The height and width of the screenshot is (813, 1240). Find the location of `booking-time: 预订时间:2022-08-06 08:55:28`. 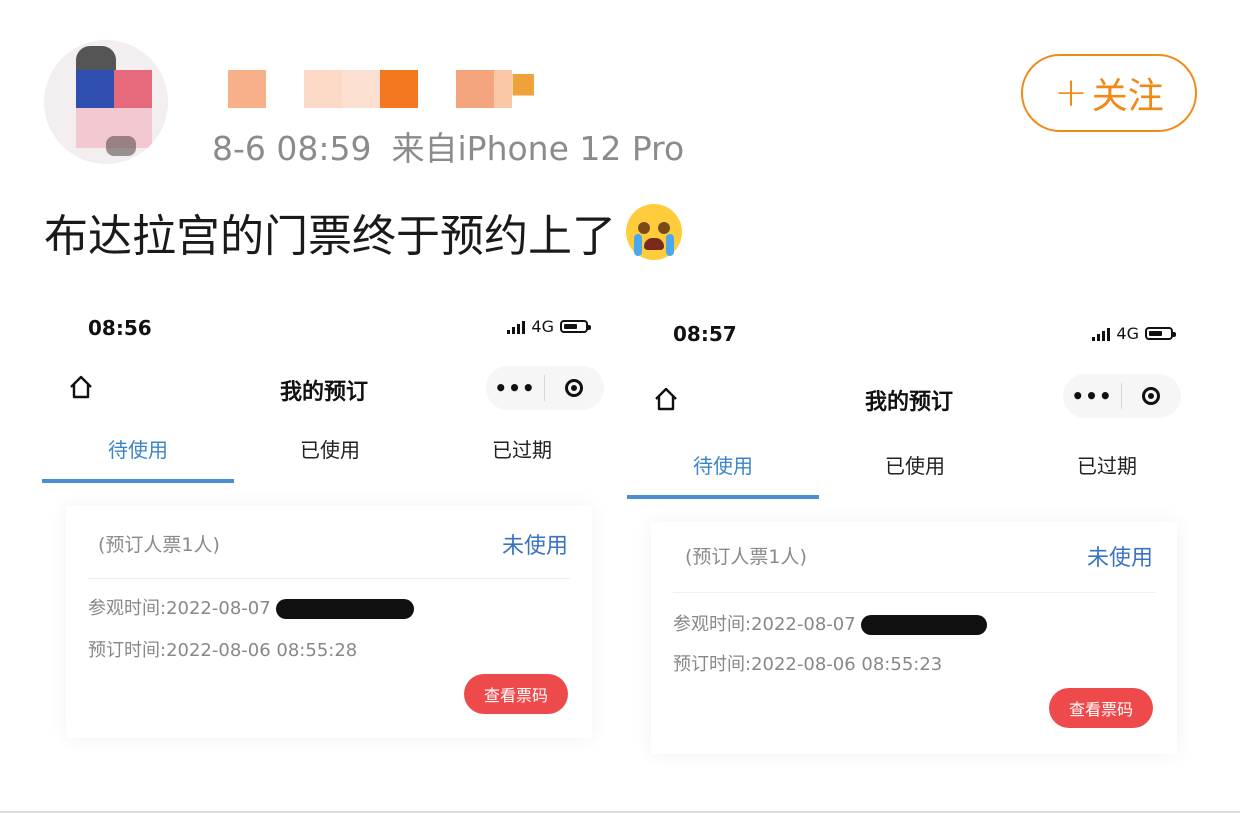

booking-time: 预订时间:2022-08-06 08:55:28 is located at coordinates (223, 650).